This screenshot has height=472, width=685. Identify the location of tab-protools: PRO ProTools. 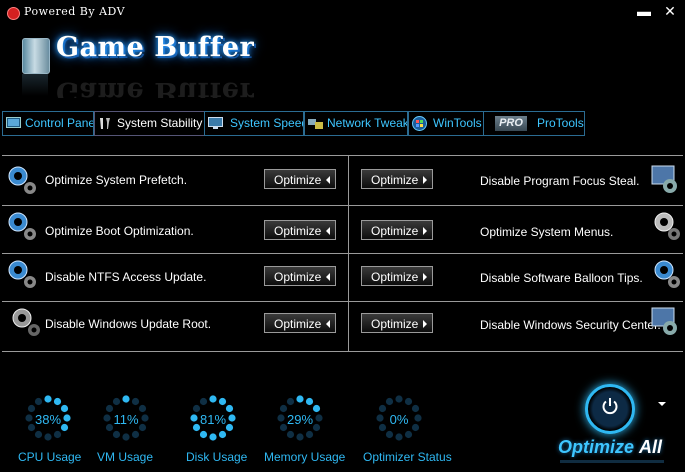
(534, 123).